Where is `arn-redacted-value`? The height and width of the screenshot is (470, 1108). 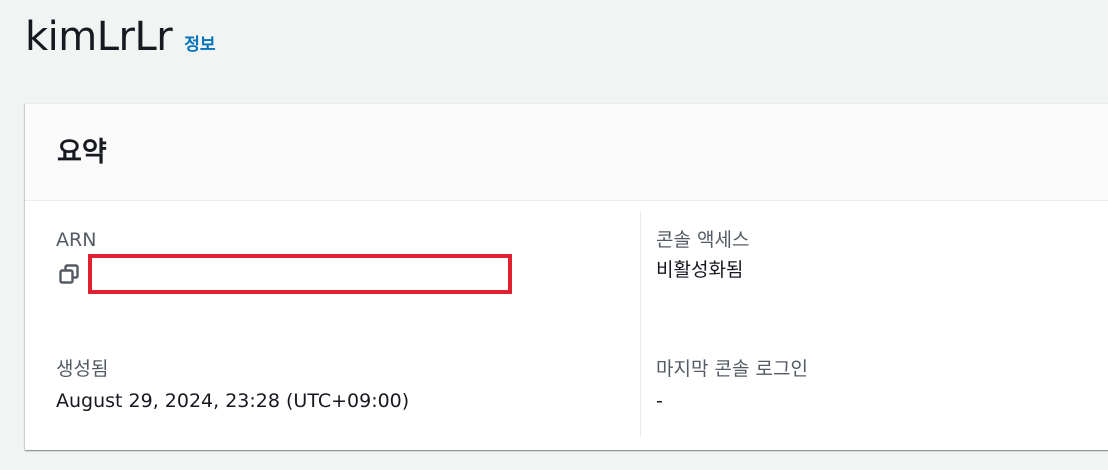 arn-redacted-value is located at coordinates (300, 274).